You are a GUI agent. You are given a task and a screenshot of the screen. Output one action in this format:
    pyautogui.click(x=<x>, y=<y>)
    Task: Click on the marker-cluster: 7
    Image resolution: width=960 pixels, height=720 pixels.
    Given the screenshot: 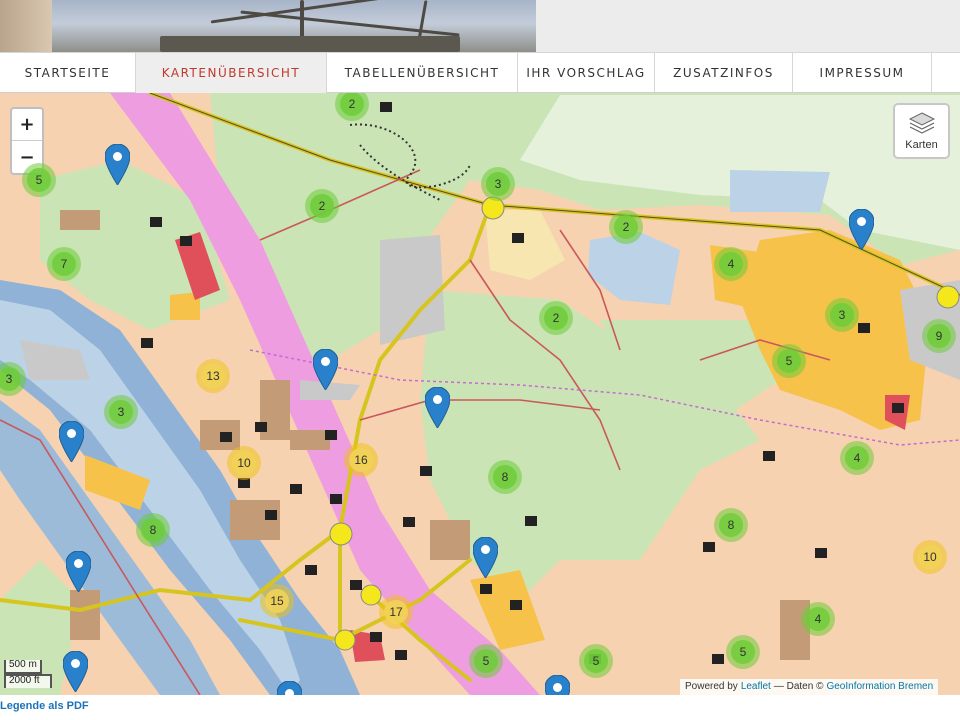 What is the action you would take?
    pyautogui.click(x=64, y=264)
    